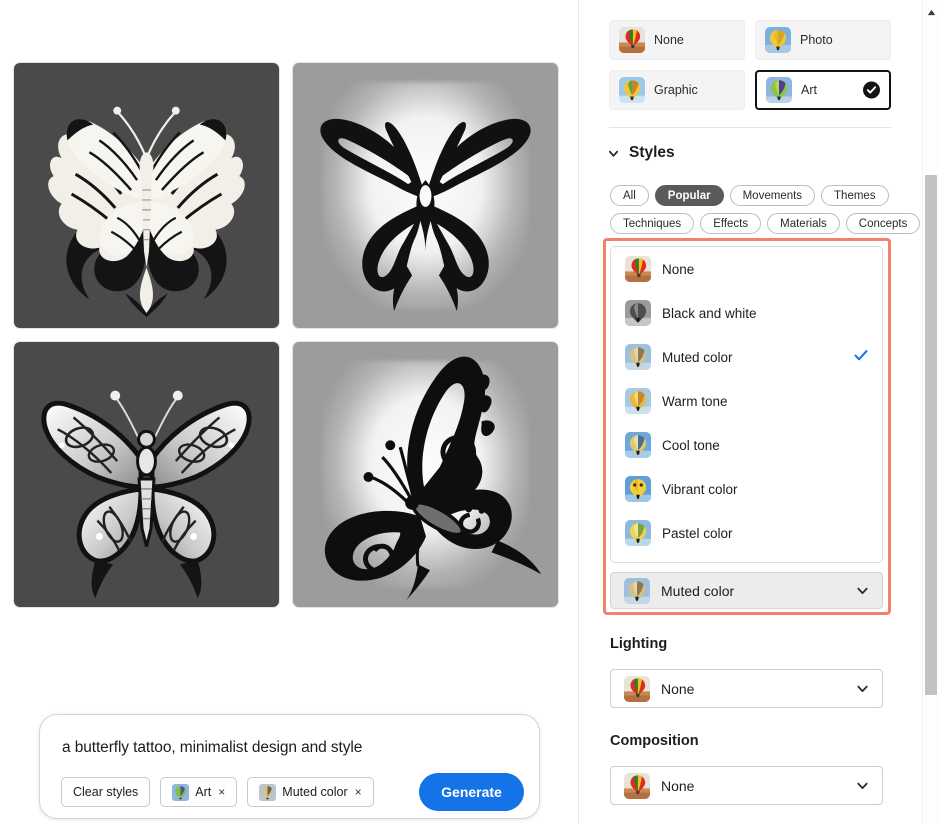 The width and height of the screenshot is (941, 824). I want to click on composition-section-label: Composition, so click(654, 741).